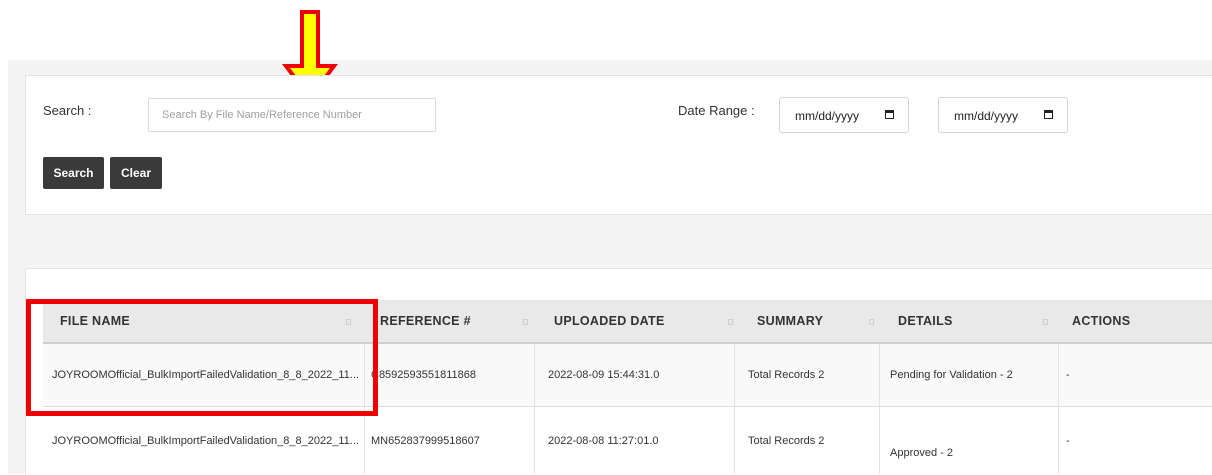 This screenshot has height=475, width=1212. I want to click on search-button: Search, so click(73, 173).